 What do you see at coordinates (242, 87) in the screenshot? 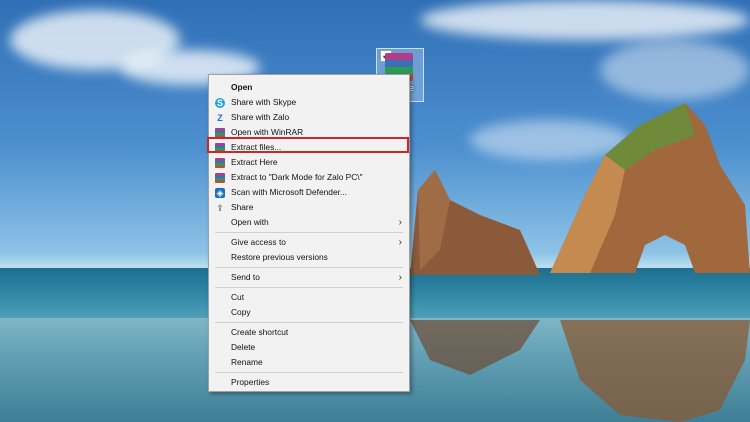
I see `menu-item-label: Open` at bounding box center [242, 87].